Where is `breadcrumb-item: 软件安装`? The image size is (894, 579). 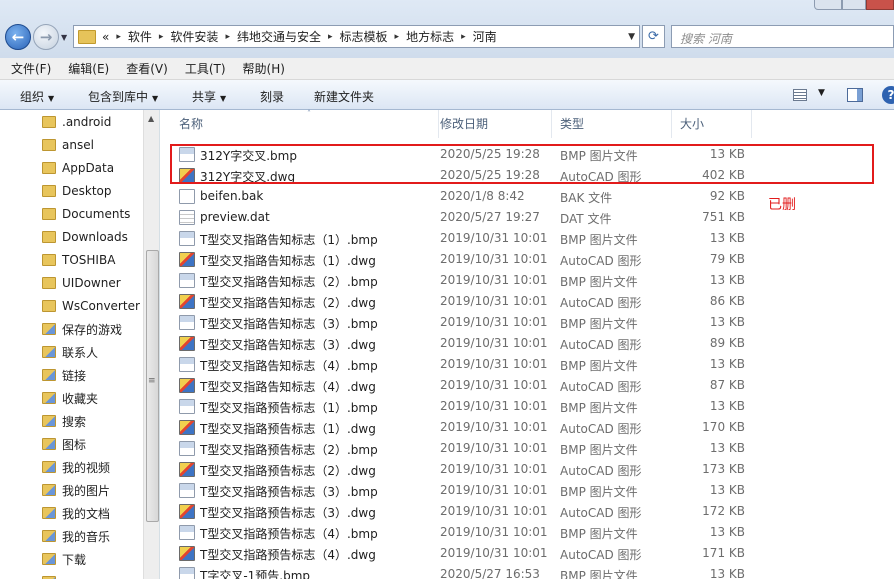
breadcrumb-item: 软件安装 is located at coordinates (194, 36).